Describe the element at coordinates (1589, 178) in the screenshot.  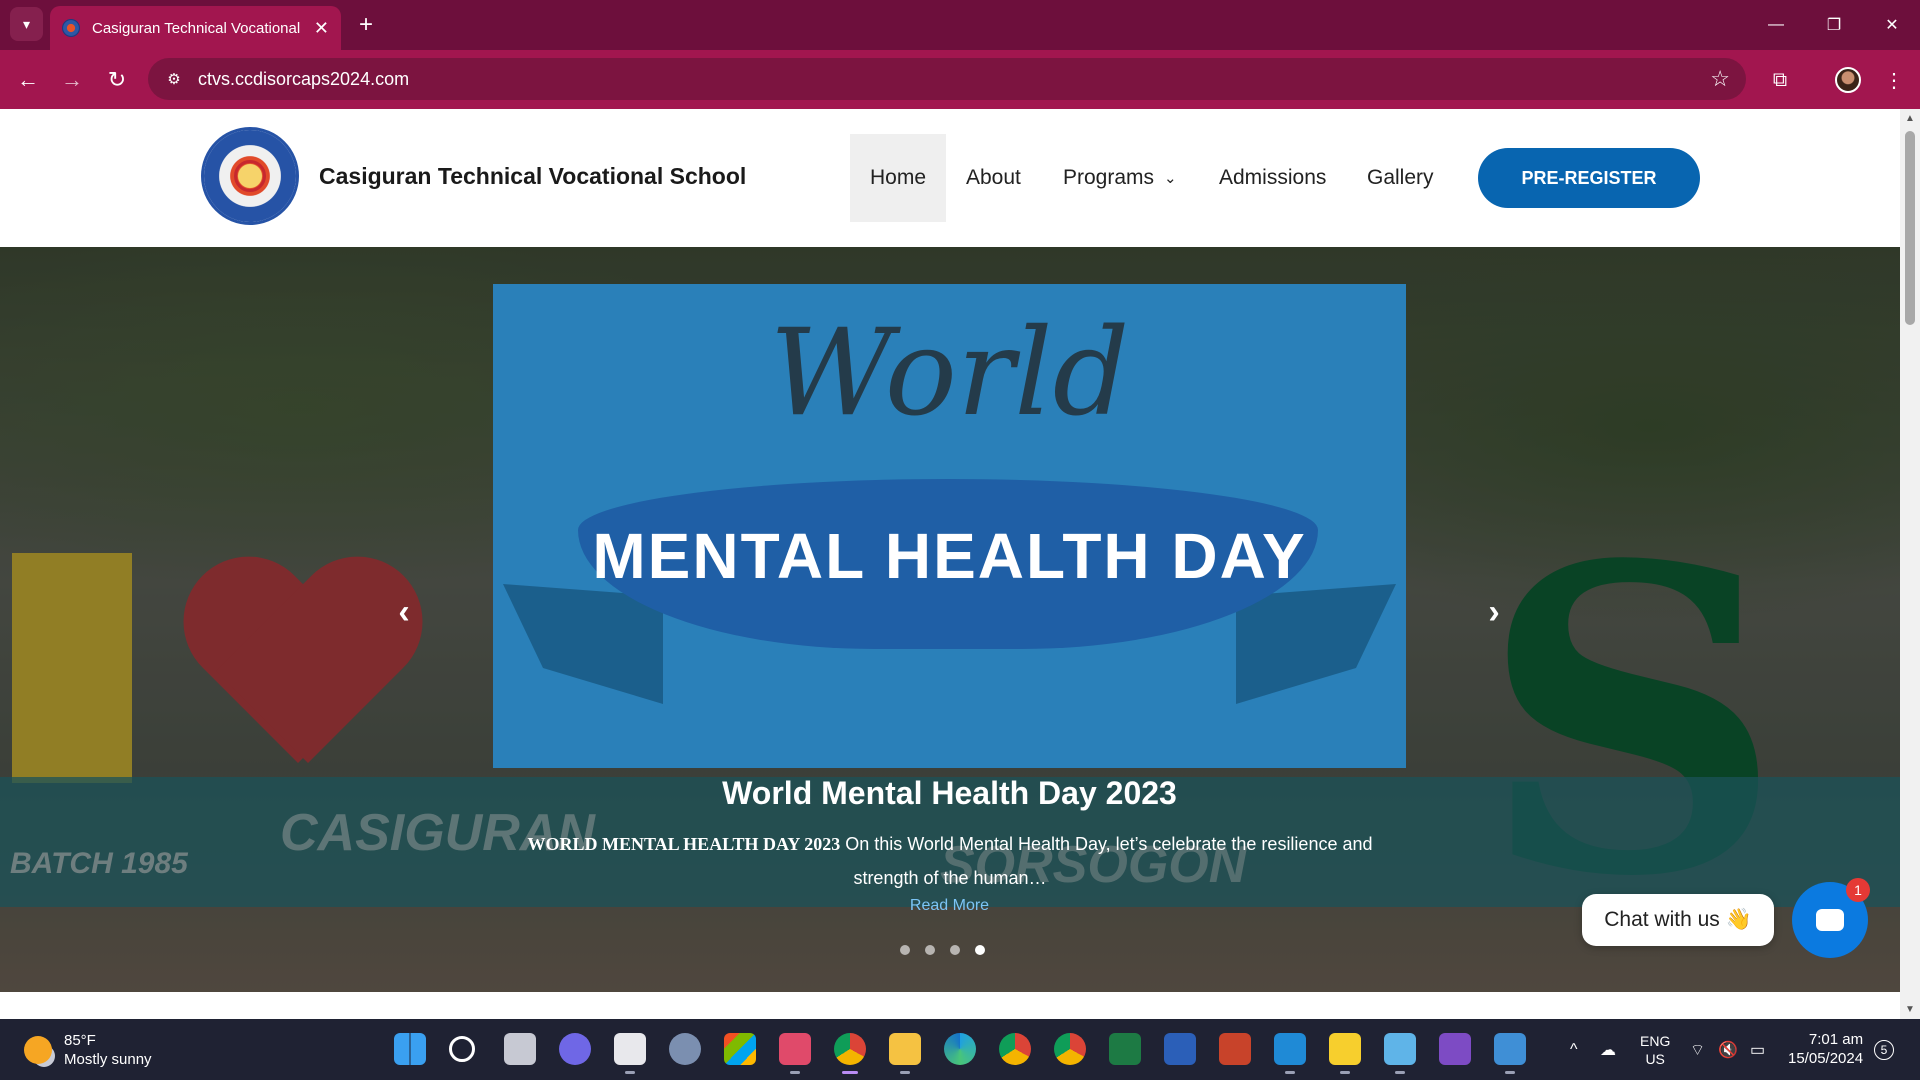
I see `pre-register-button: PRE-REGISTER` at that location.